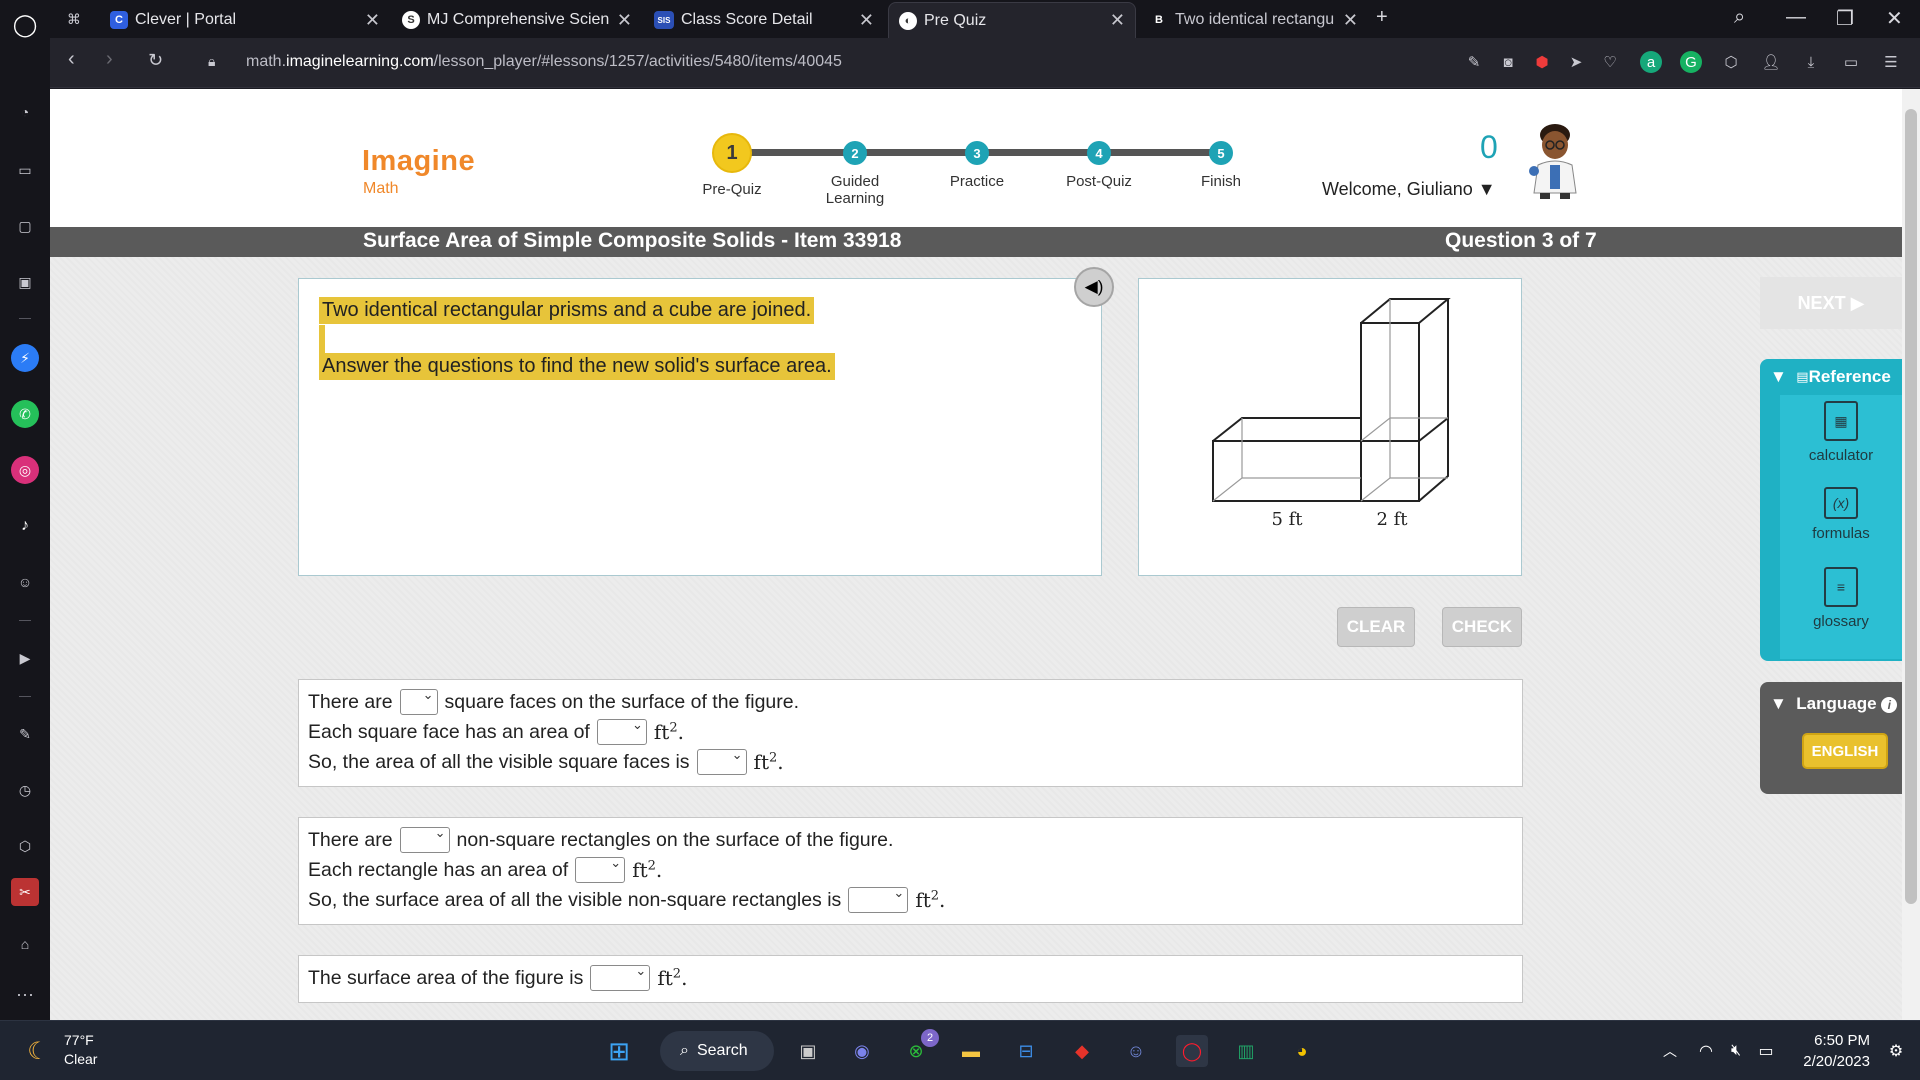  I want to click on edit-icon: ✎, so click(25, 734).